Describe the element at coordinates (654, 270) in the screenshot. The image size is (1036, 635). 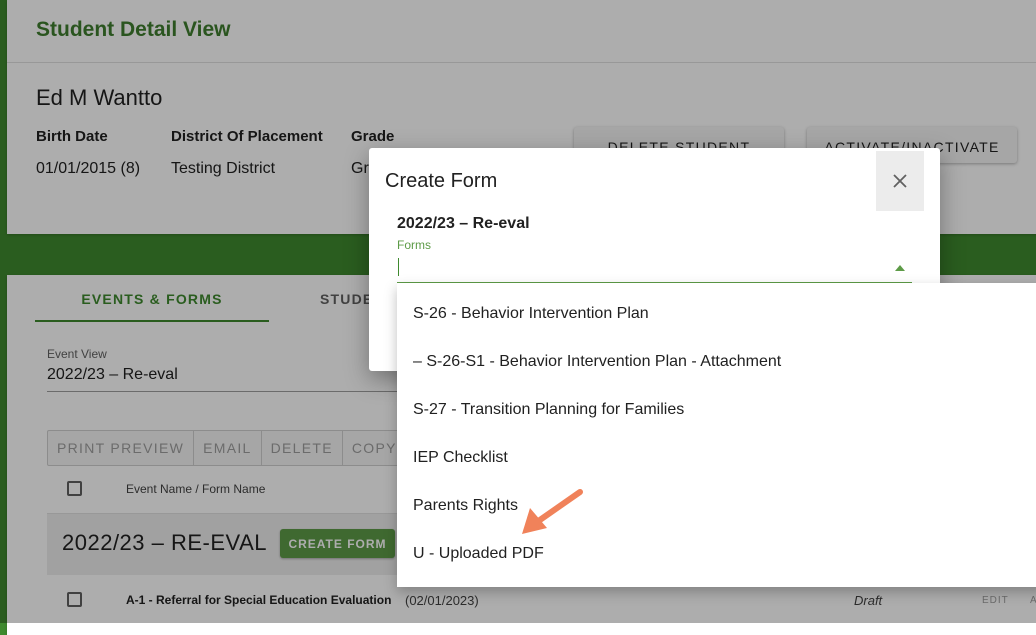
I see `forms-select-input` at that location.